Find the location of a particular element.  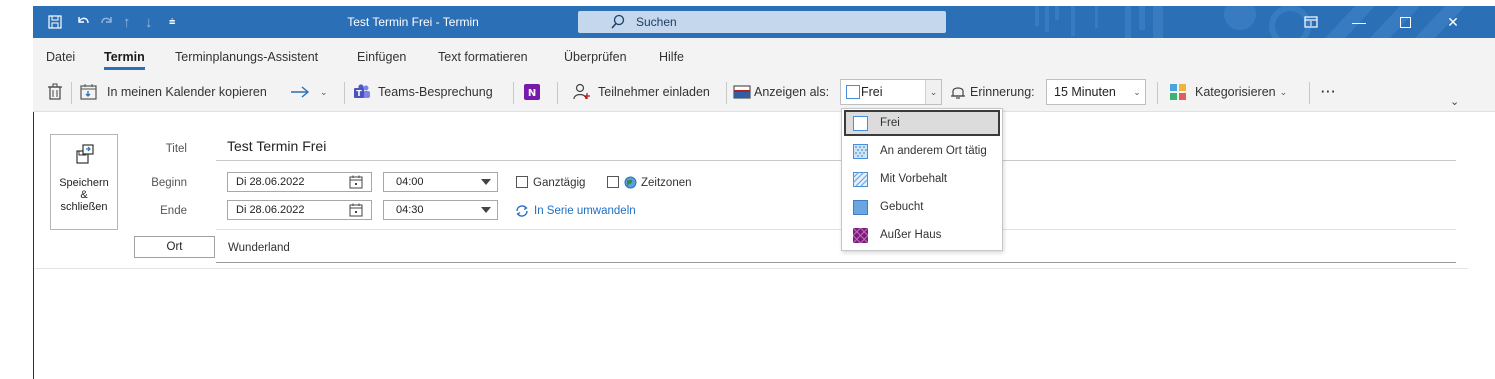

end-time-select: 04:30 is located at coordinates (440, 210).